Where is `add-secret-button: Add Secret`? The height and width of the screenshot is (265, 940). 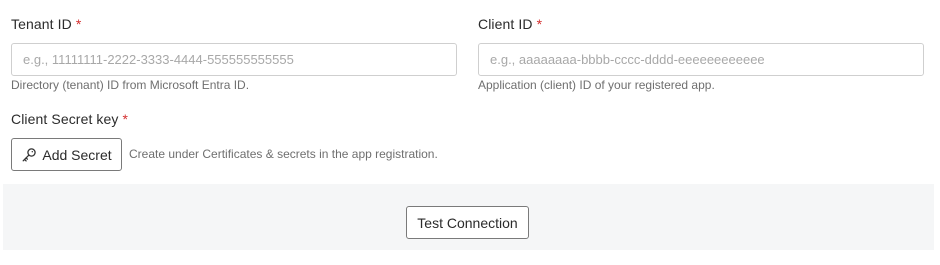 add-secret-button: Add Secret is located at coordinates (66, 154).